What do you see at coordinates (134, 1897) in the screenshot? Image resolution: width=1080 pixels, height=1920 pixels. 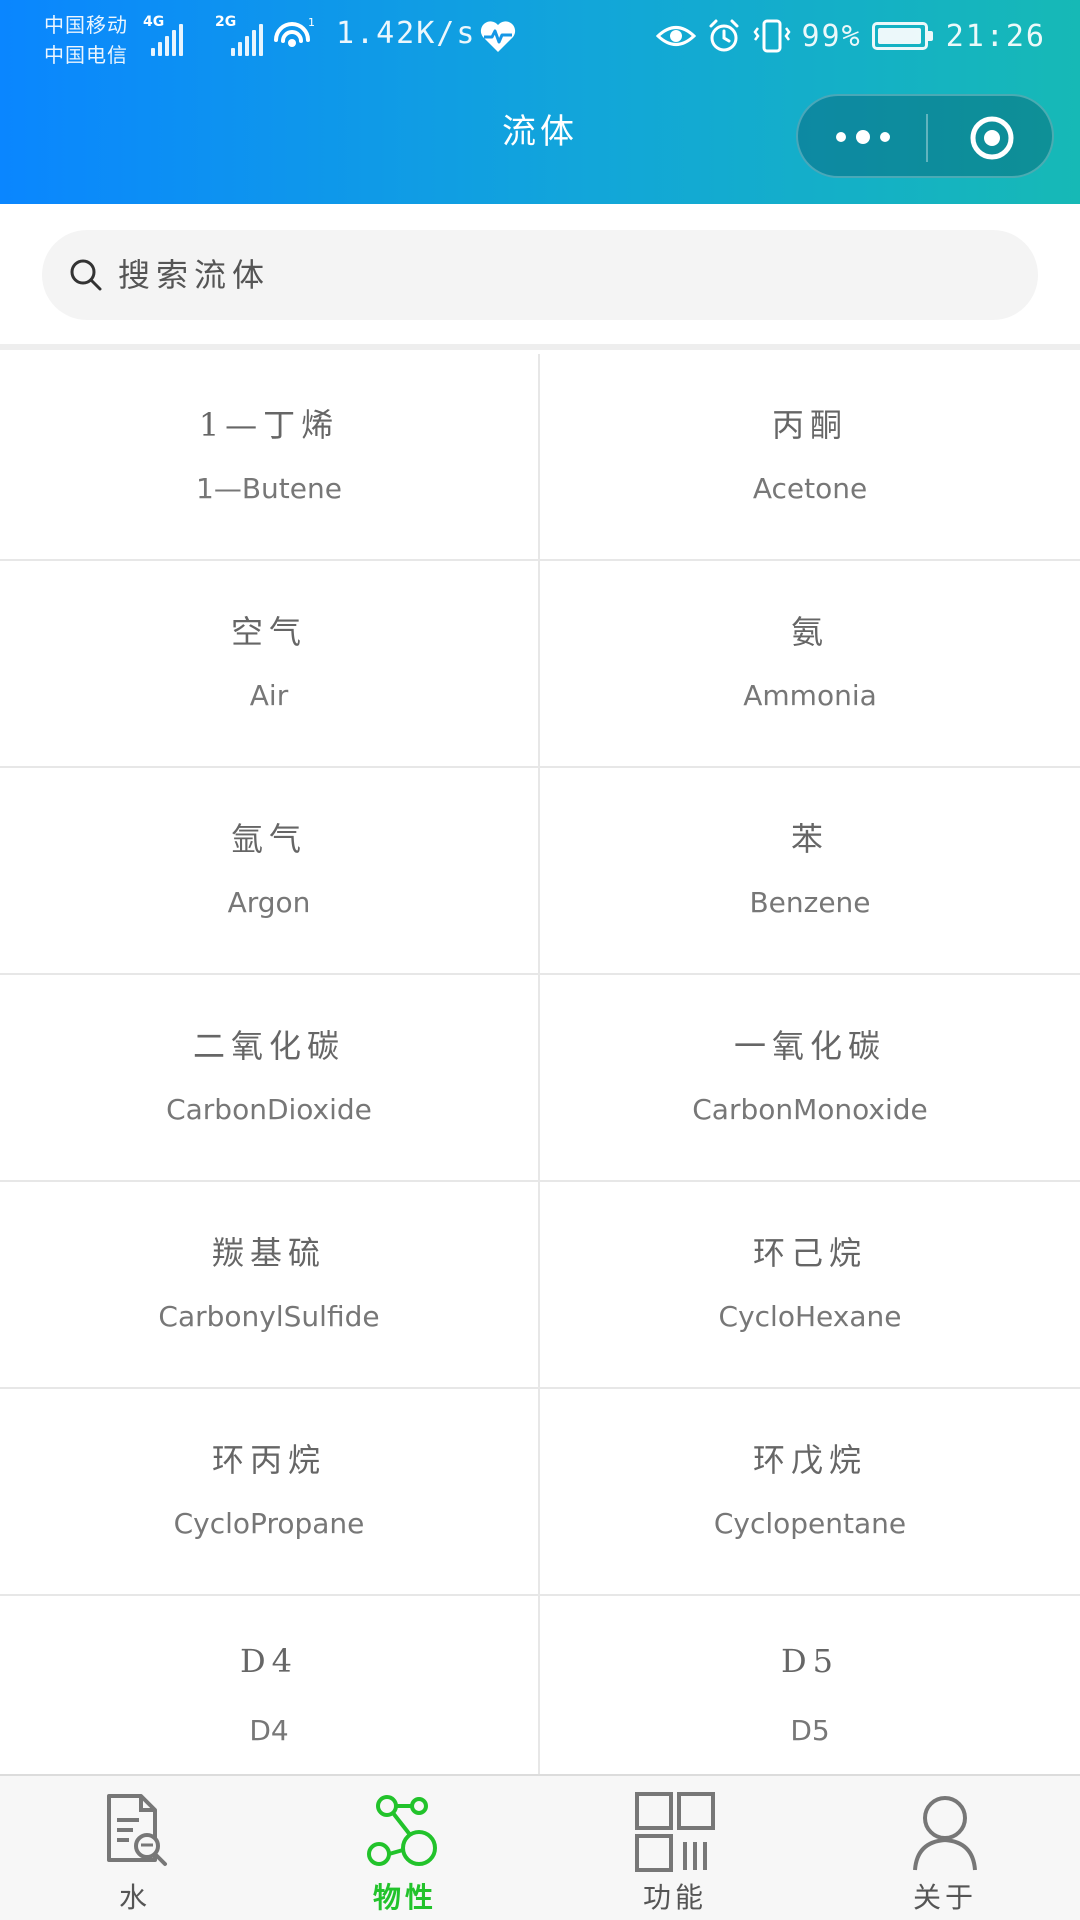 I see `tab-label: 水` at bounding box center [134, 1897].